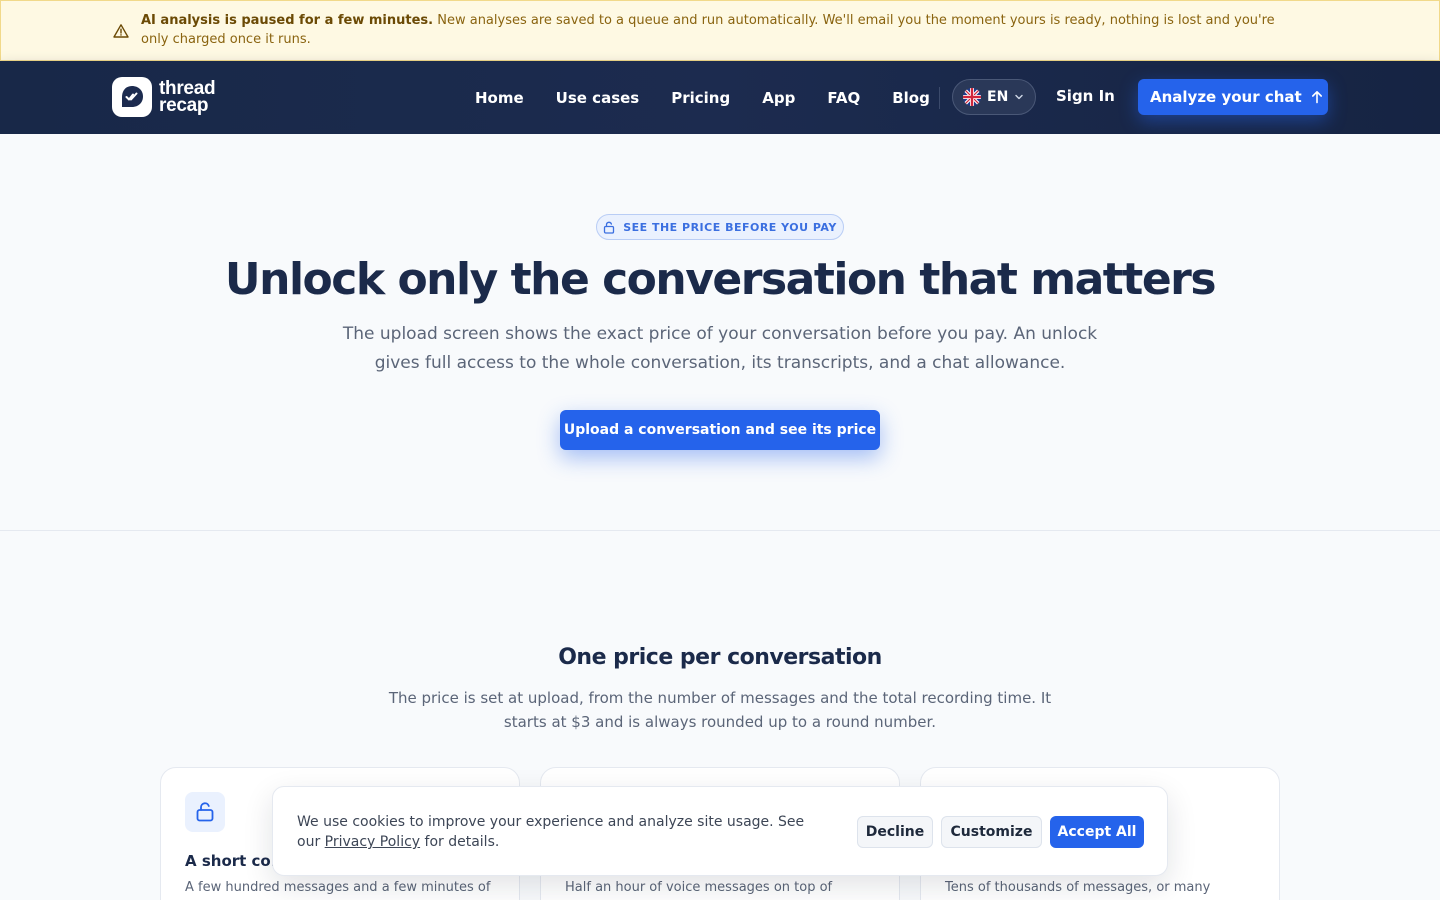 This screenshot has height=900, width=1440. Describe the element at coordinates (939, 98) in the screenshot. I see `nav-divider` at that location.